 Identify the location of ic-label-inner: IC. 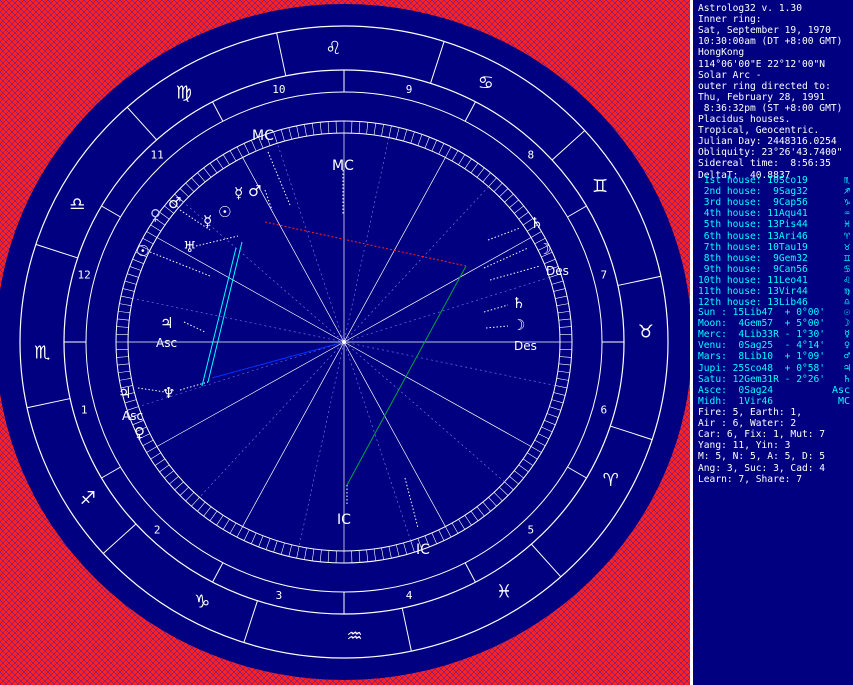
(344, 520).